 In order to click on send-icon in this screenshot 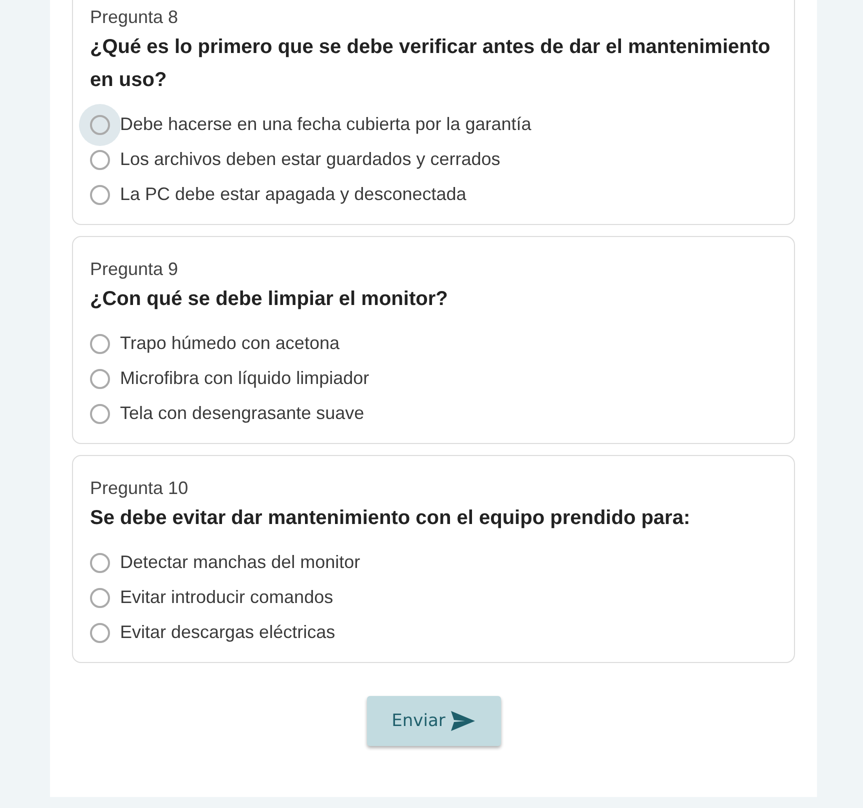, I will do `click(463, 721)`.